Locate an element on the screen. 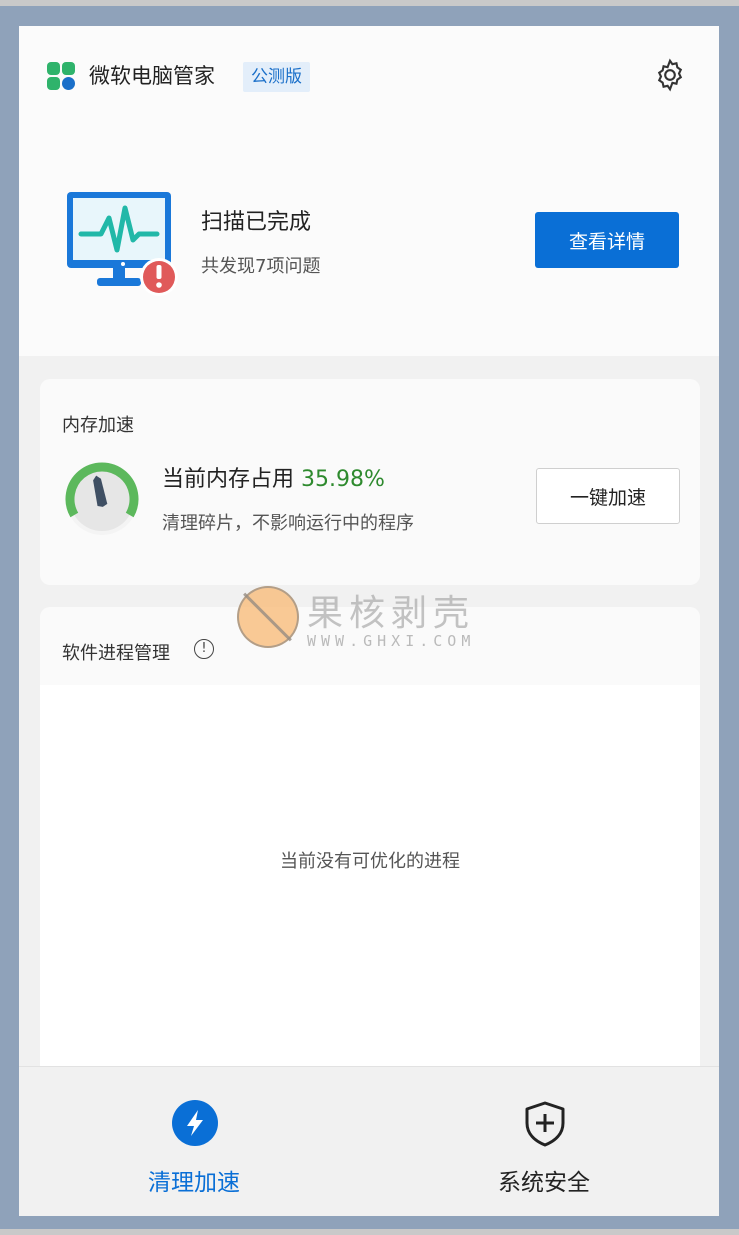 The image size is (739, 1235). memory-boost-card: 内存加速 当前内存占用 35.98% 清理碎片，不影响运行中的程序 一键加速 is located at coordinates (370, 482).